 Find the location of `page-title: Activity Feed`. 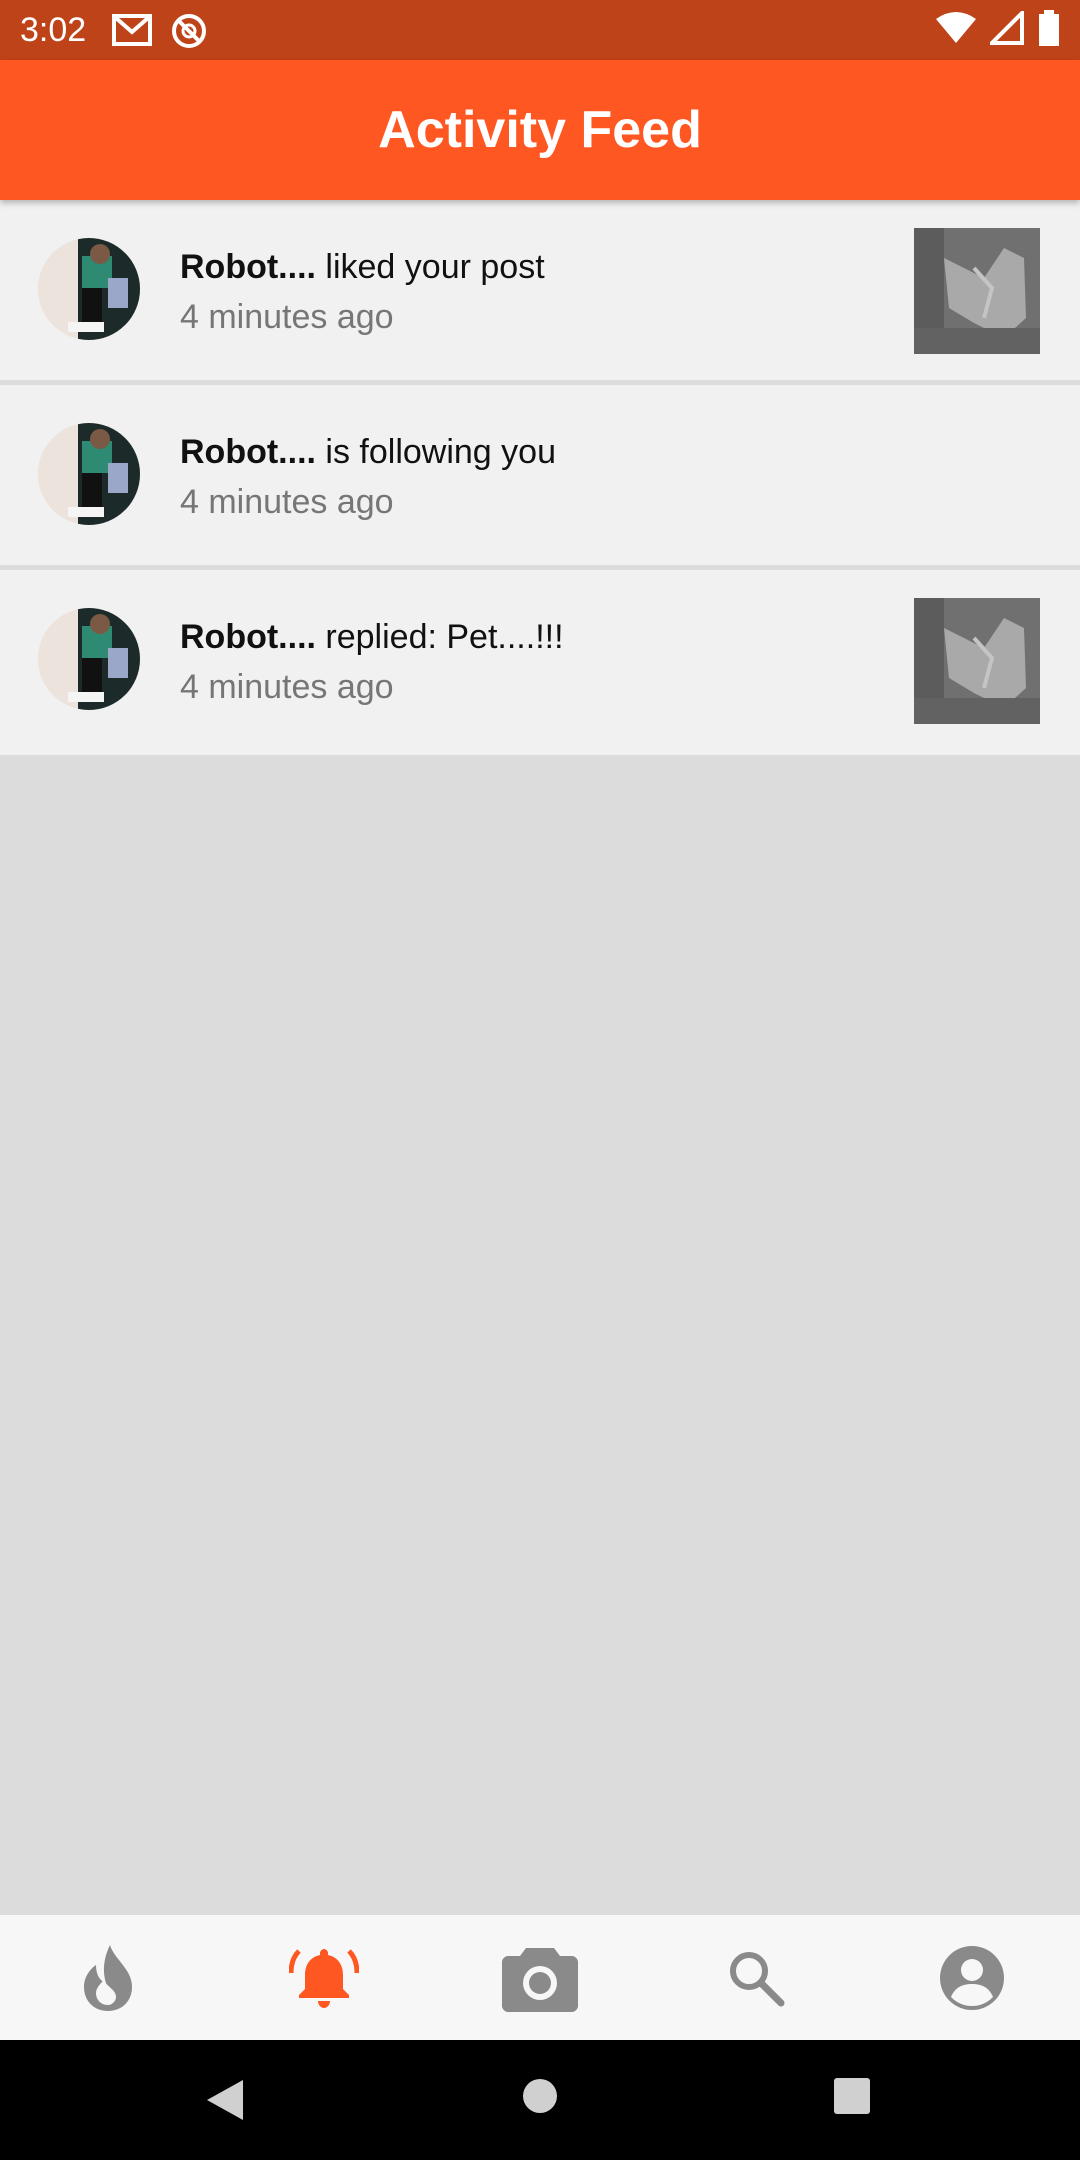

page-title: Activity Feed is located at coordinates (540, 130).